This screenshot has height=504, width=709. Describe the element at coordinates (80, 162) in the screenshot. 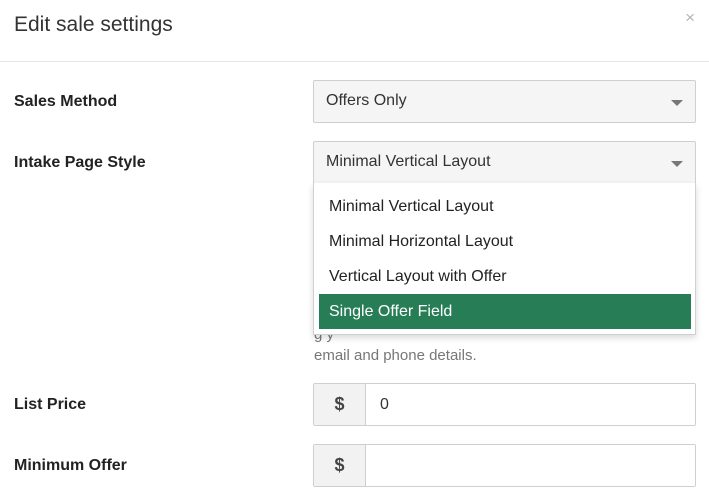

I see `intake-page-style-label: Intake Page Style` at that location.